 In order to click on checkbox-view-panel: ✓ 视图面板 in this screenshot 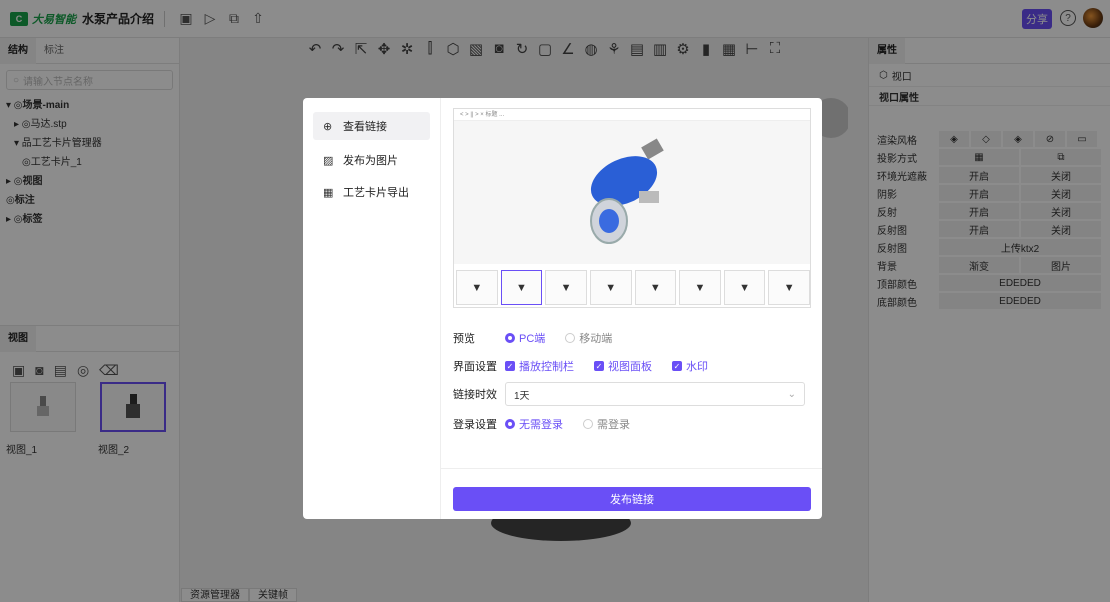, I will do `click(623, 366)`.